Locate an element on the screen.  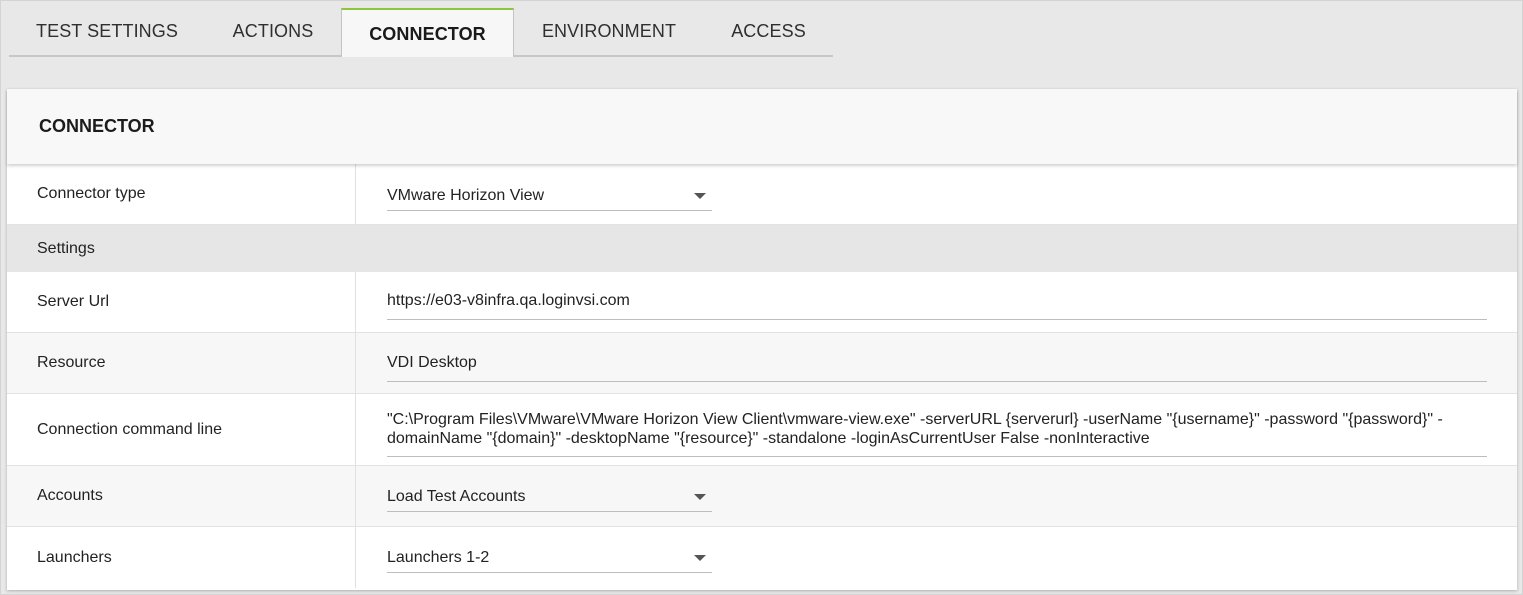
settings-section-header: Settings is located at coordinates (762, 248).